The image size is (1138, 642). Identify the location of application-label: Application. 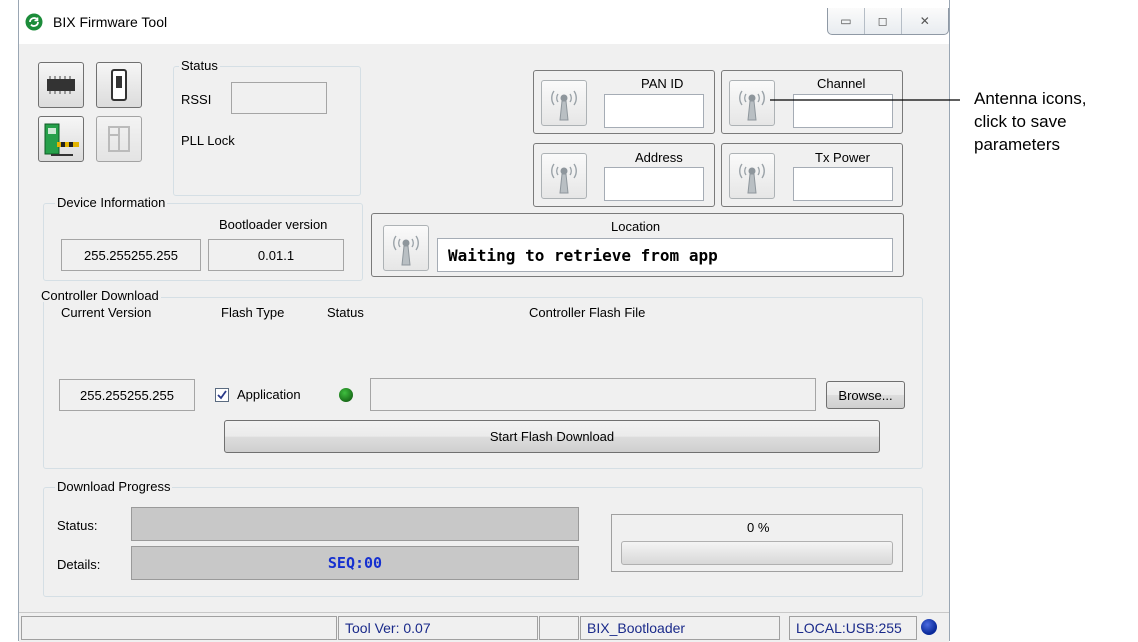
(269, 394).